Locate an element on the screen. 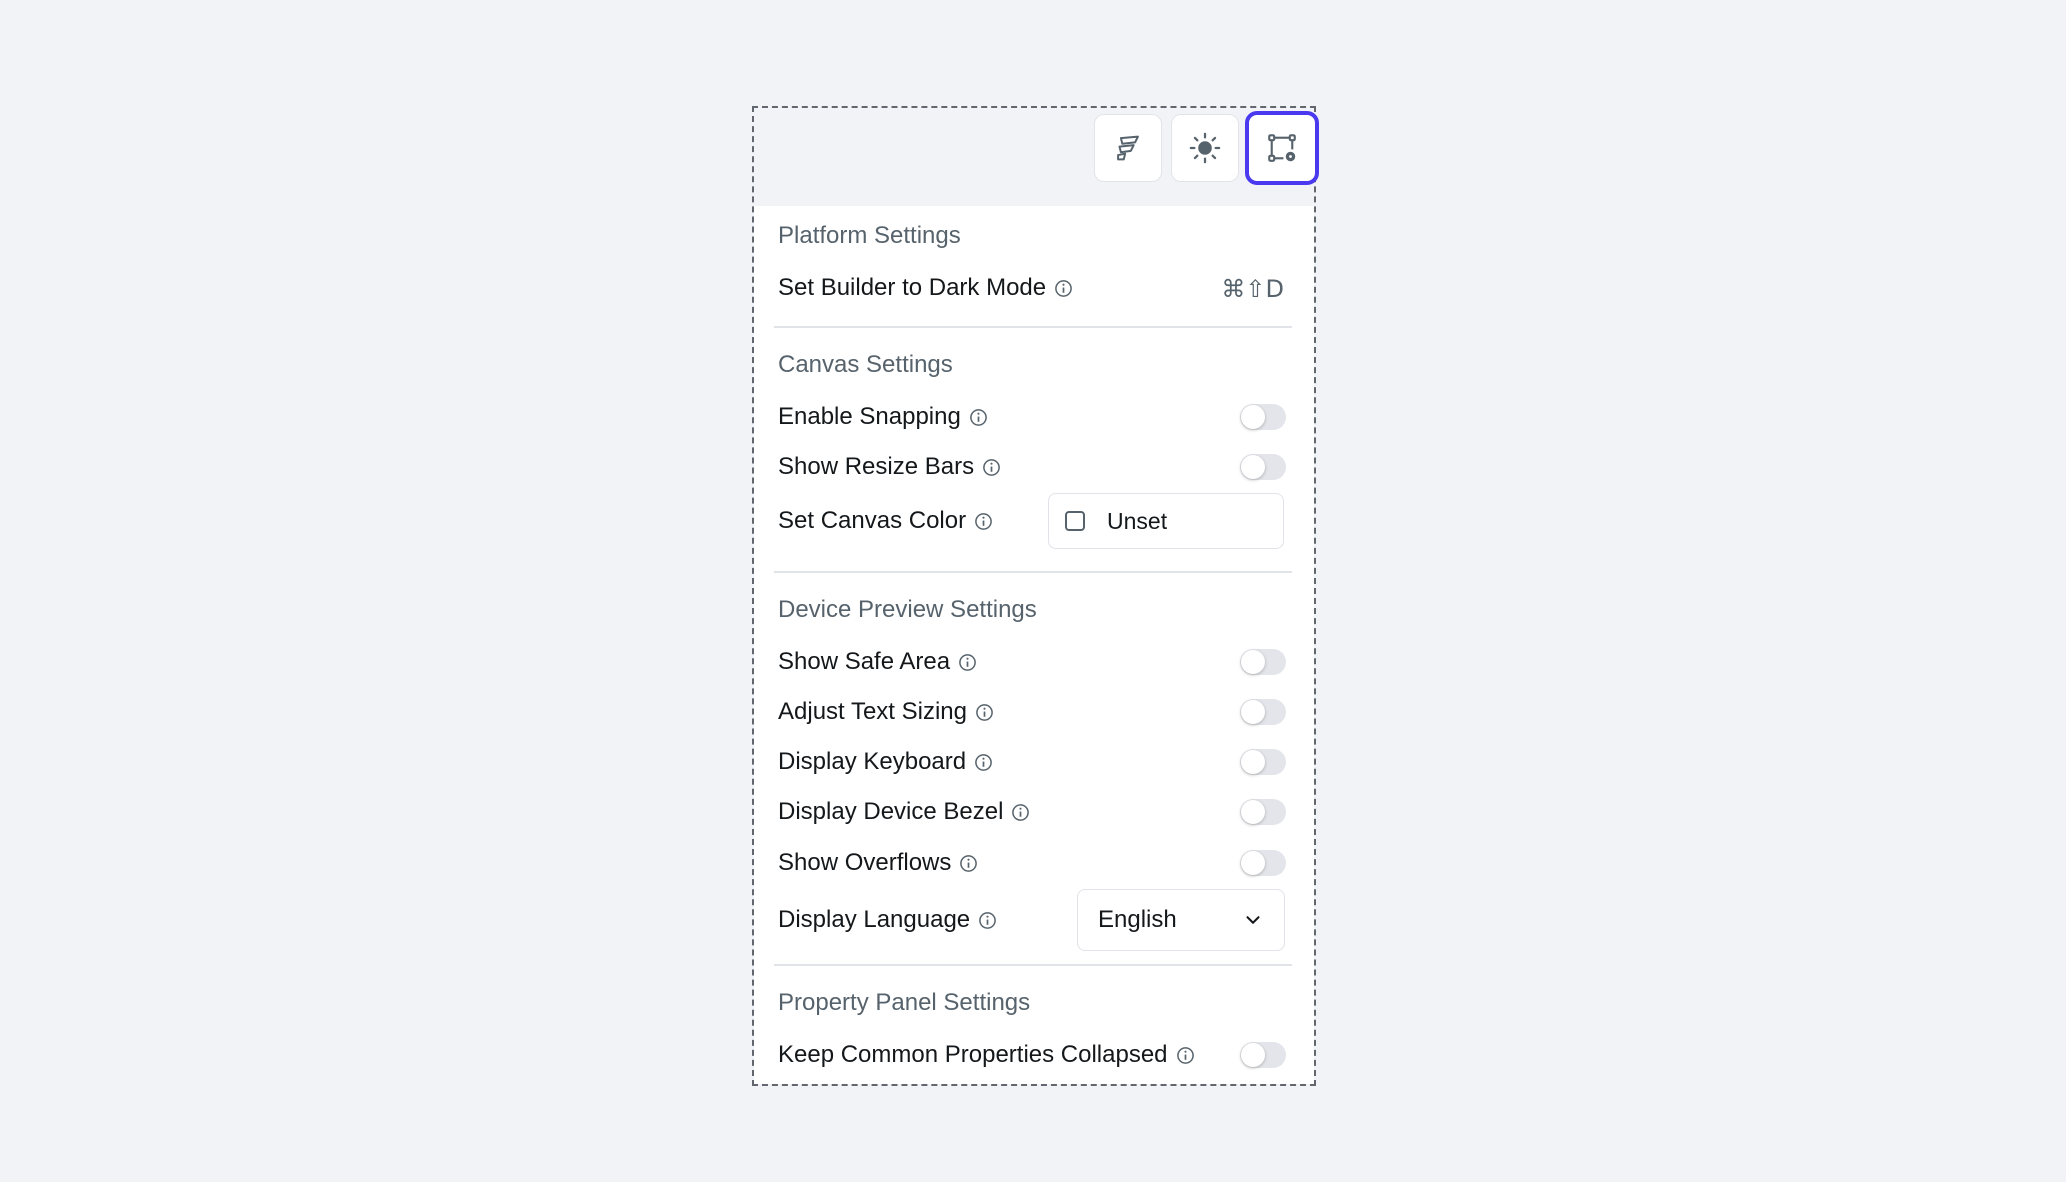 The image size is (2066, 1182). show-resize-bars-label: Show Resize Bars is located at coordinates (876, 466).